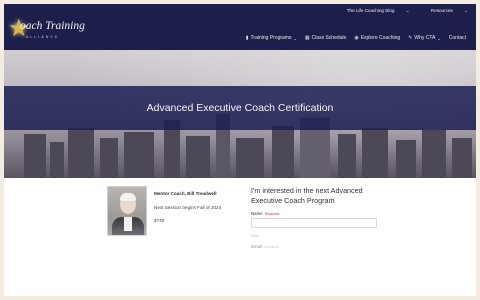 The width and height of the screenshot is (480, 300). What do you see at coordinates (43, 37) in the screenshot?
I see `logo-subtitle: ALLIANCE` at bounding box center [43, 37].